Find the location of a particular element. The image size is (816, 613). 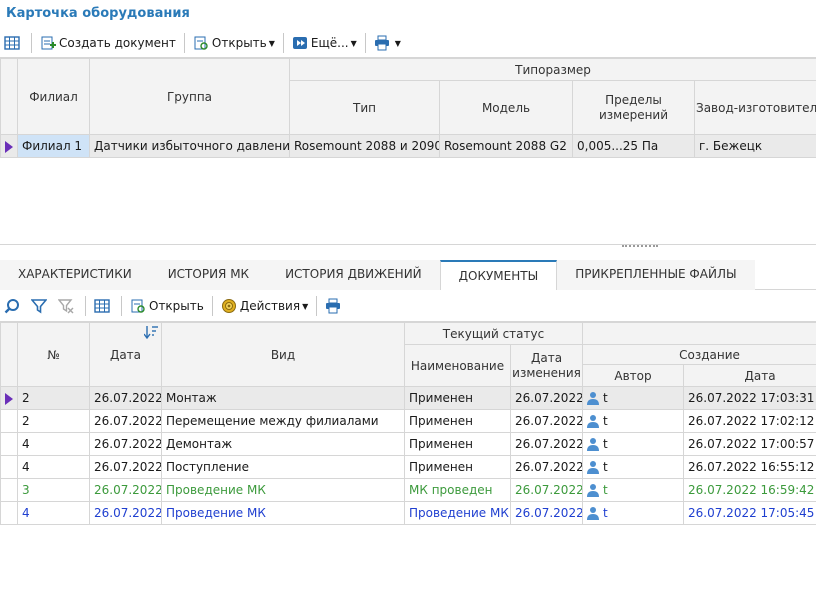

cell-kind: Поступление is located at coordinates (283, 467).